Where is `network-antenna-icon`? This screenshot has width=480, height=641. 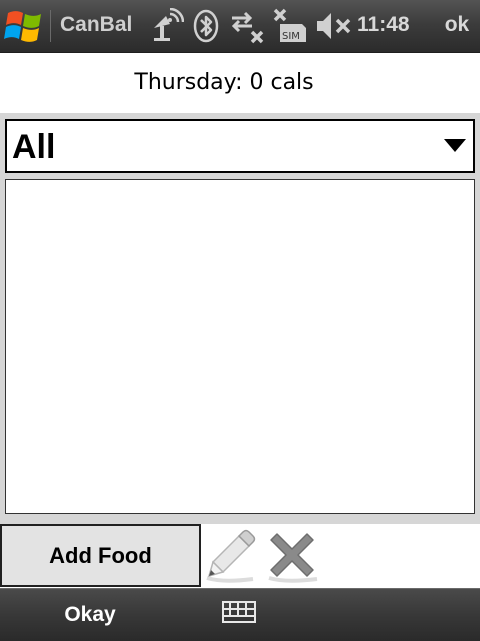 network-antenna-icon is located at coordinates (165, 26).